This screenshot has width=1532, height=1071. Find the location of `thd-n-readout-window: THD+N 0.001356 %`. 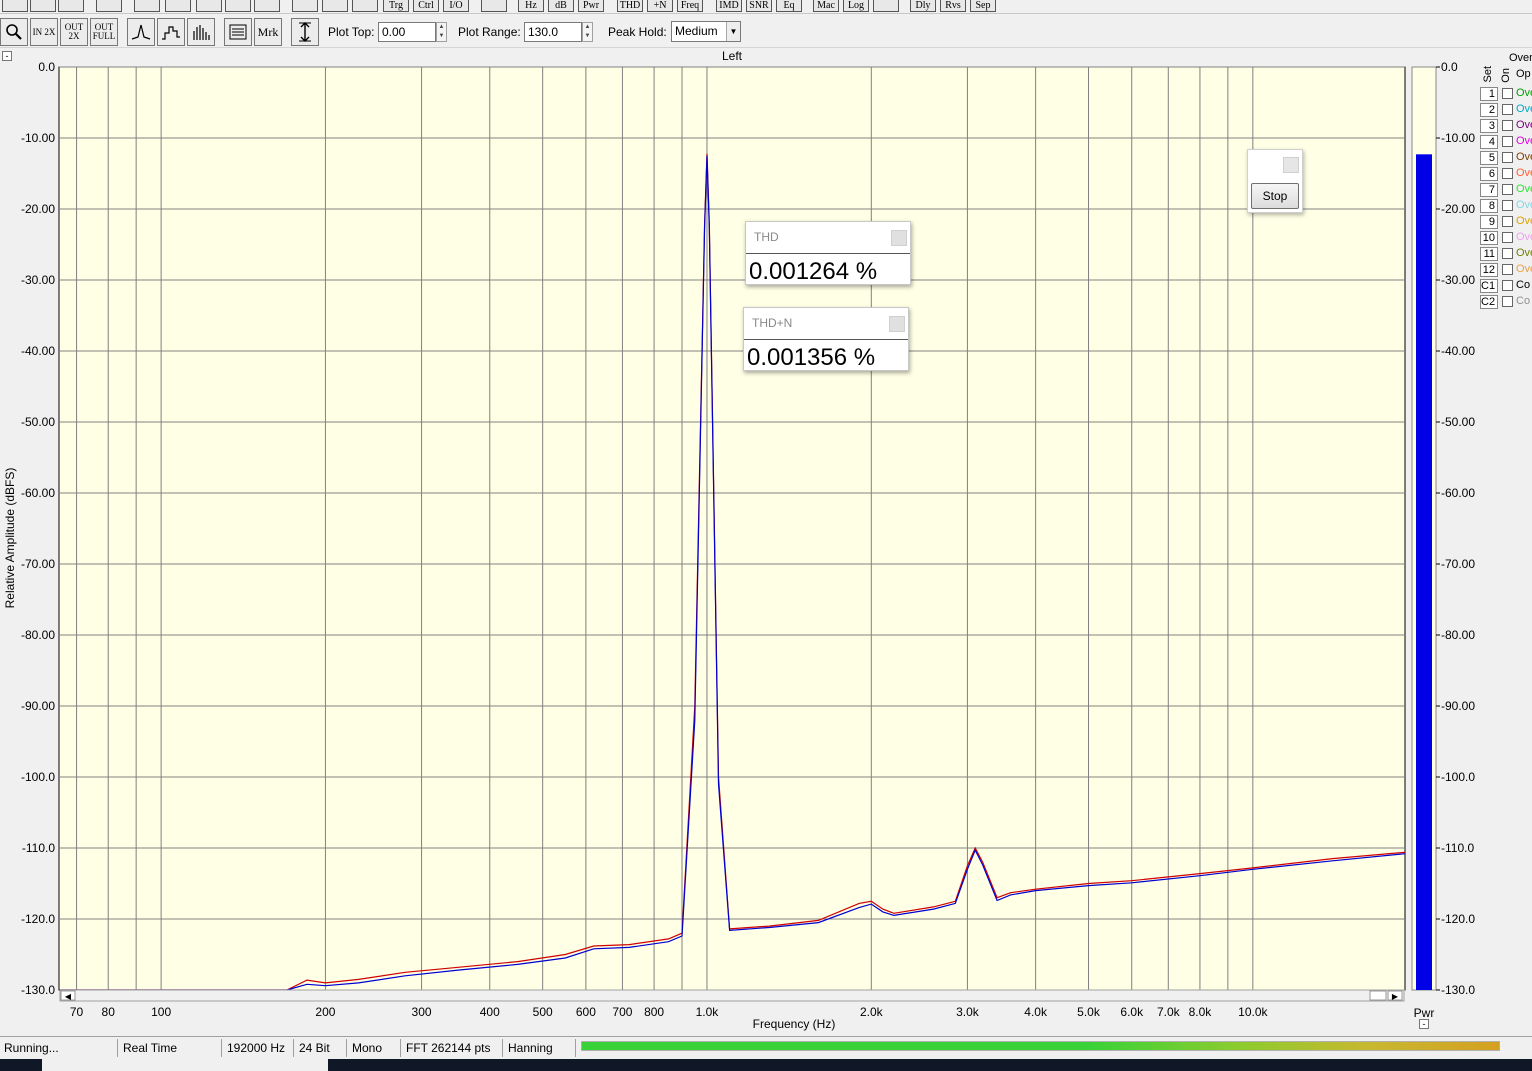

thd-n-readout-window: THD+N 0.001356 % is located at coordinates (826, 339).